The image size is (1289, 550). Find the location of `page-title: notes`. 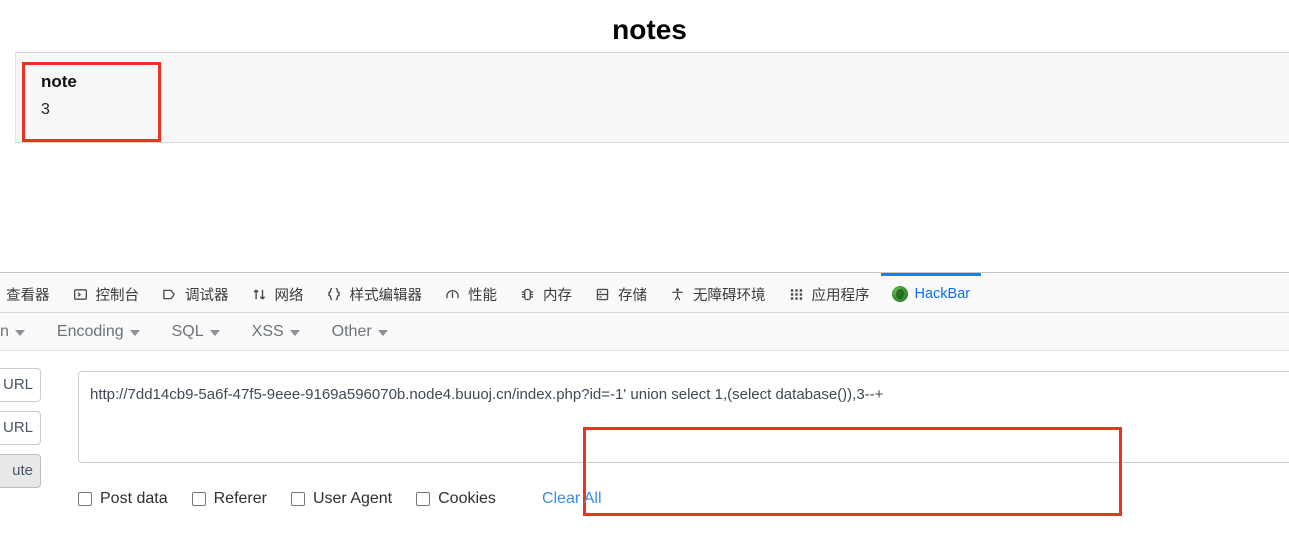

page-title: notes is located at coordinates (649, 29).